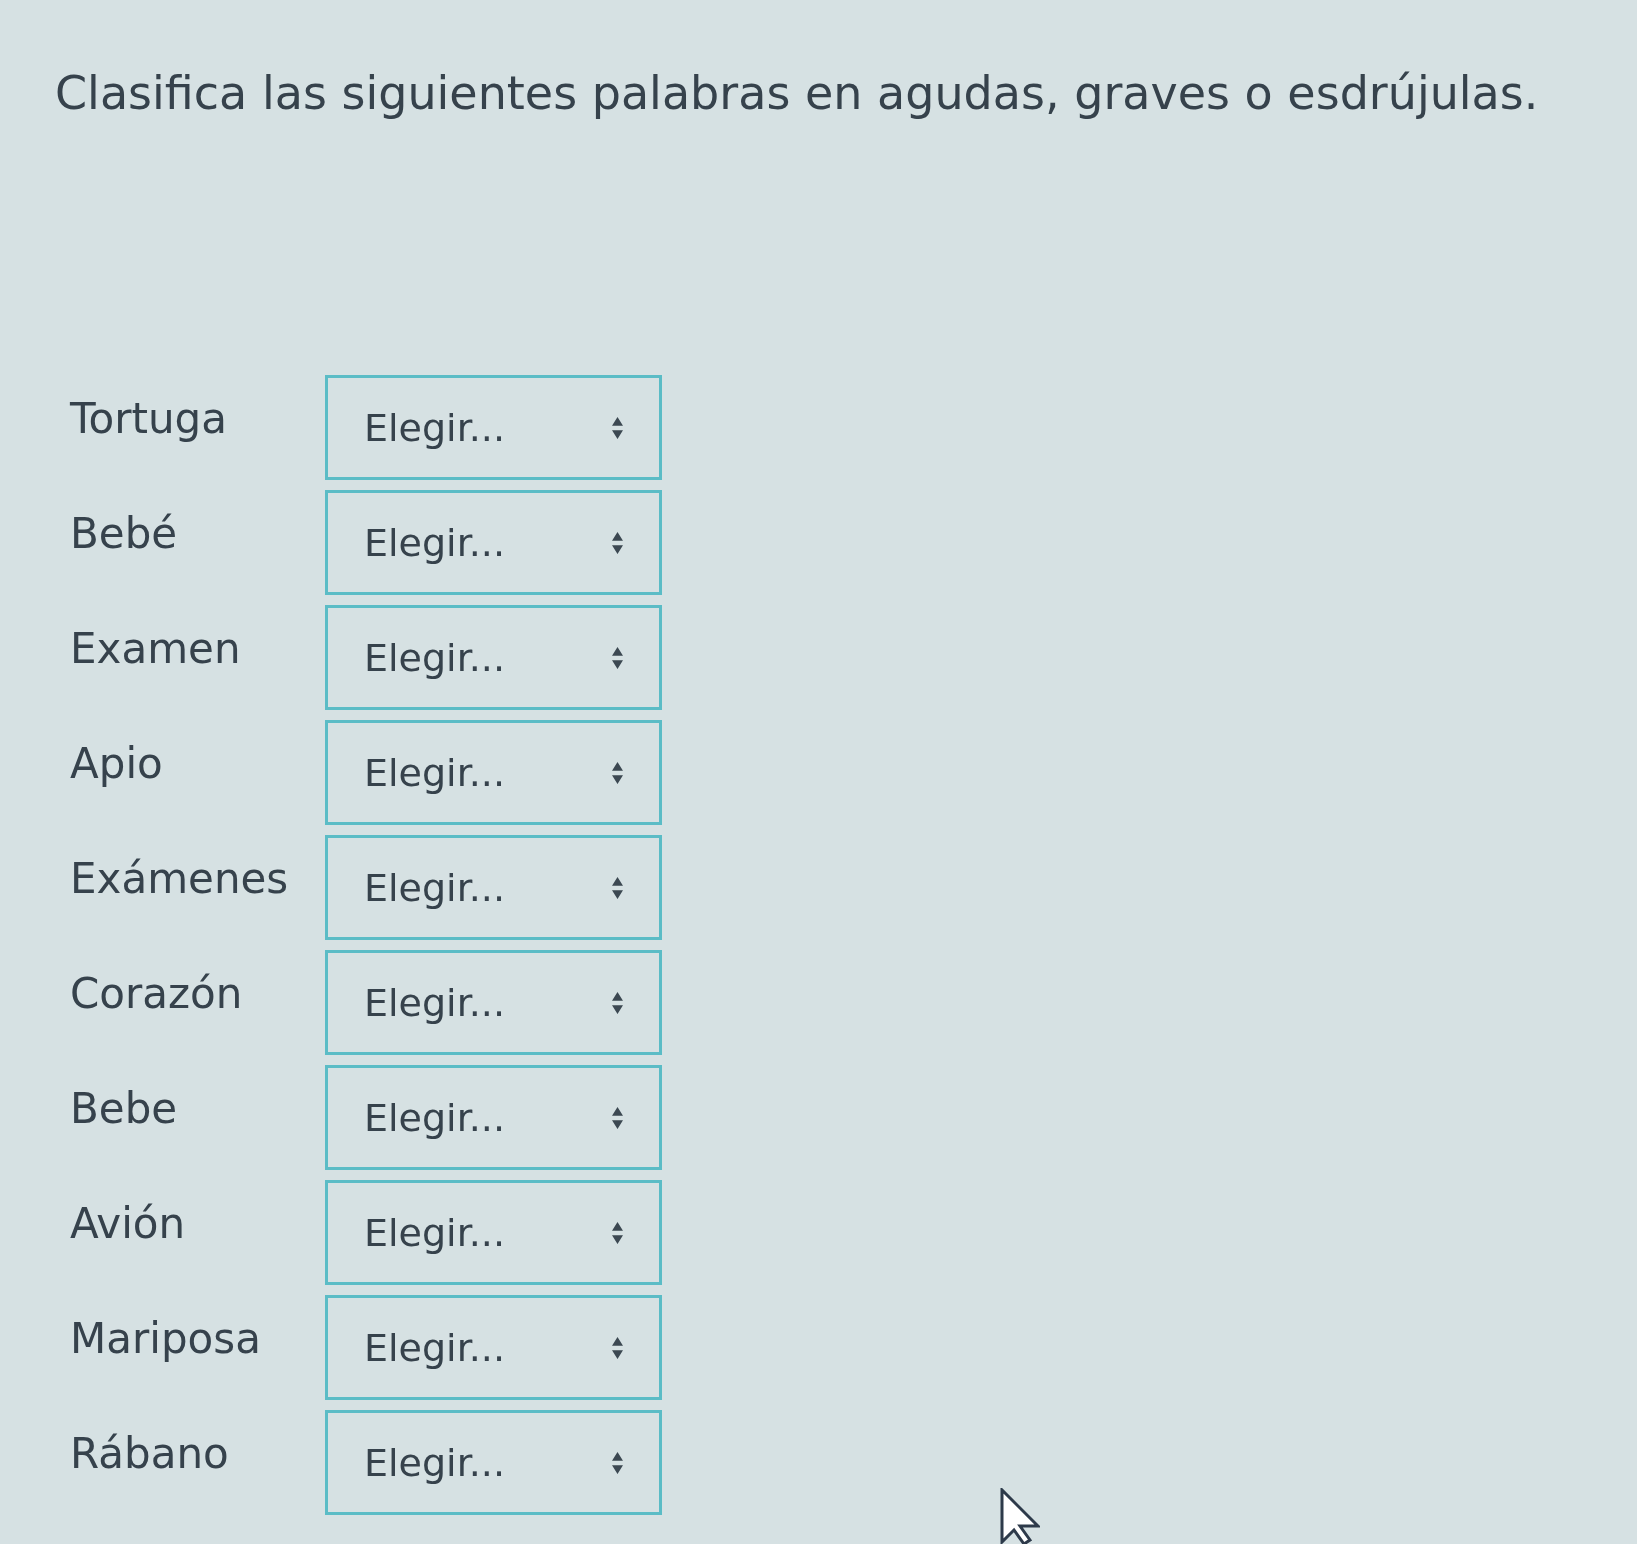 This screenshot has height=1544, width=1637. Describe the element at coordinates (179, 879) in the screenshot. I see `word-label: Exámenes` at that location.